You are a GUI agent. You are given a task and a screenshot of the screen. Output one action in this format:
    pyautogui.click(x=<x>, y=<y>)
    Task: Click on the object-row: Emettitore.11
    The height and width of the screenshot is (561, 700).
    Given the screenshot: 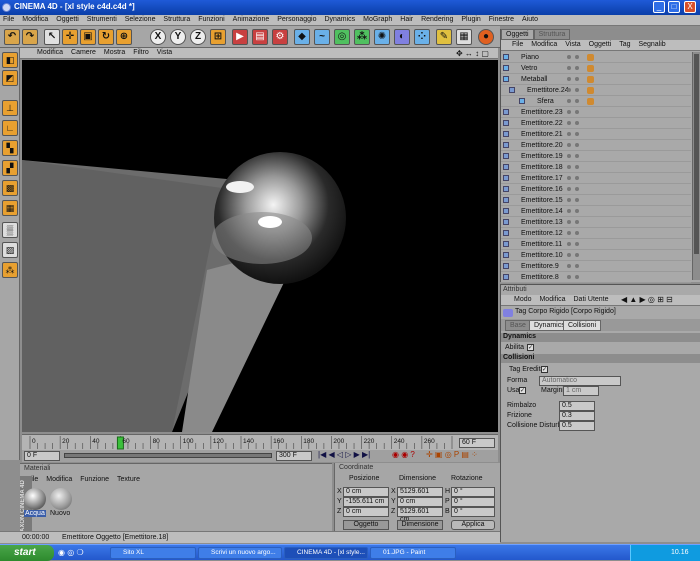 What is the action you would take?
    pyautogui.click(x=596, y=244)
    